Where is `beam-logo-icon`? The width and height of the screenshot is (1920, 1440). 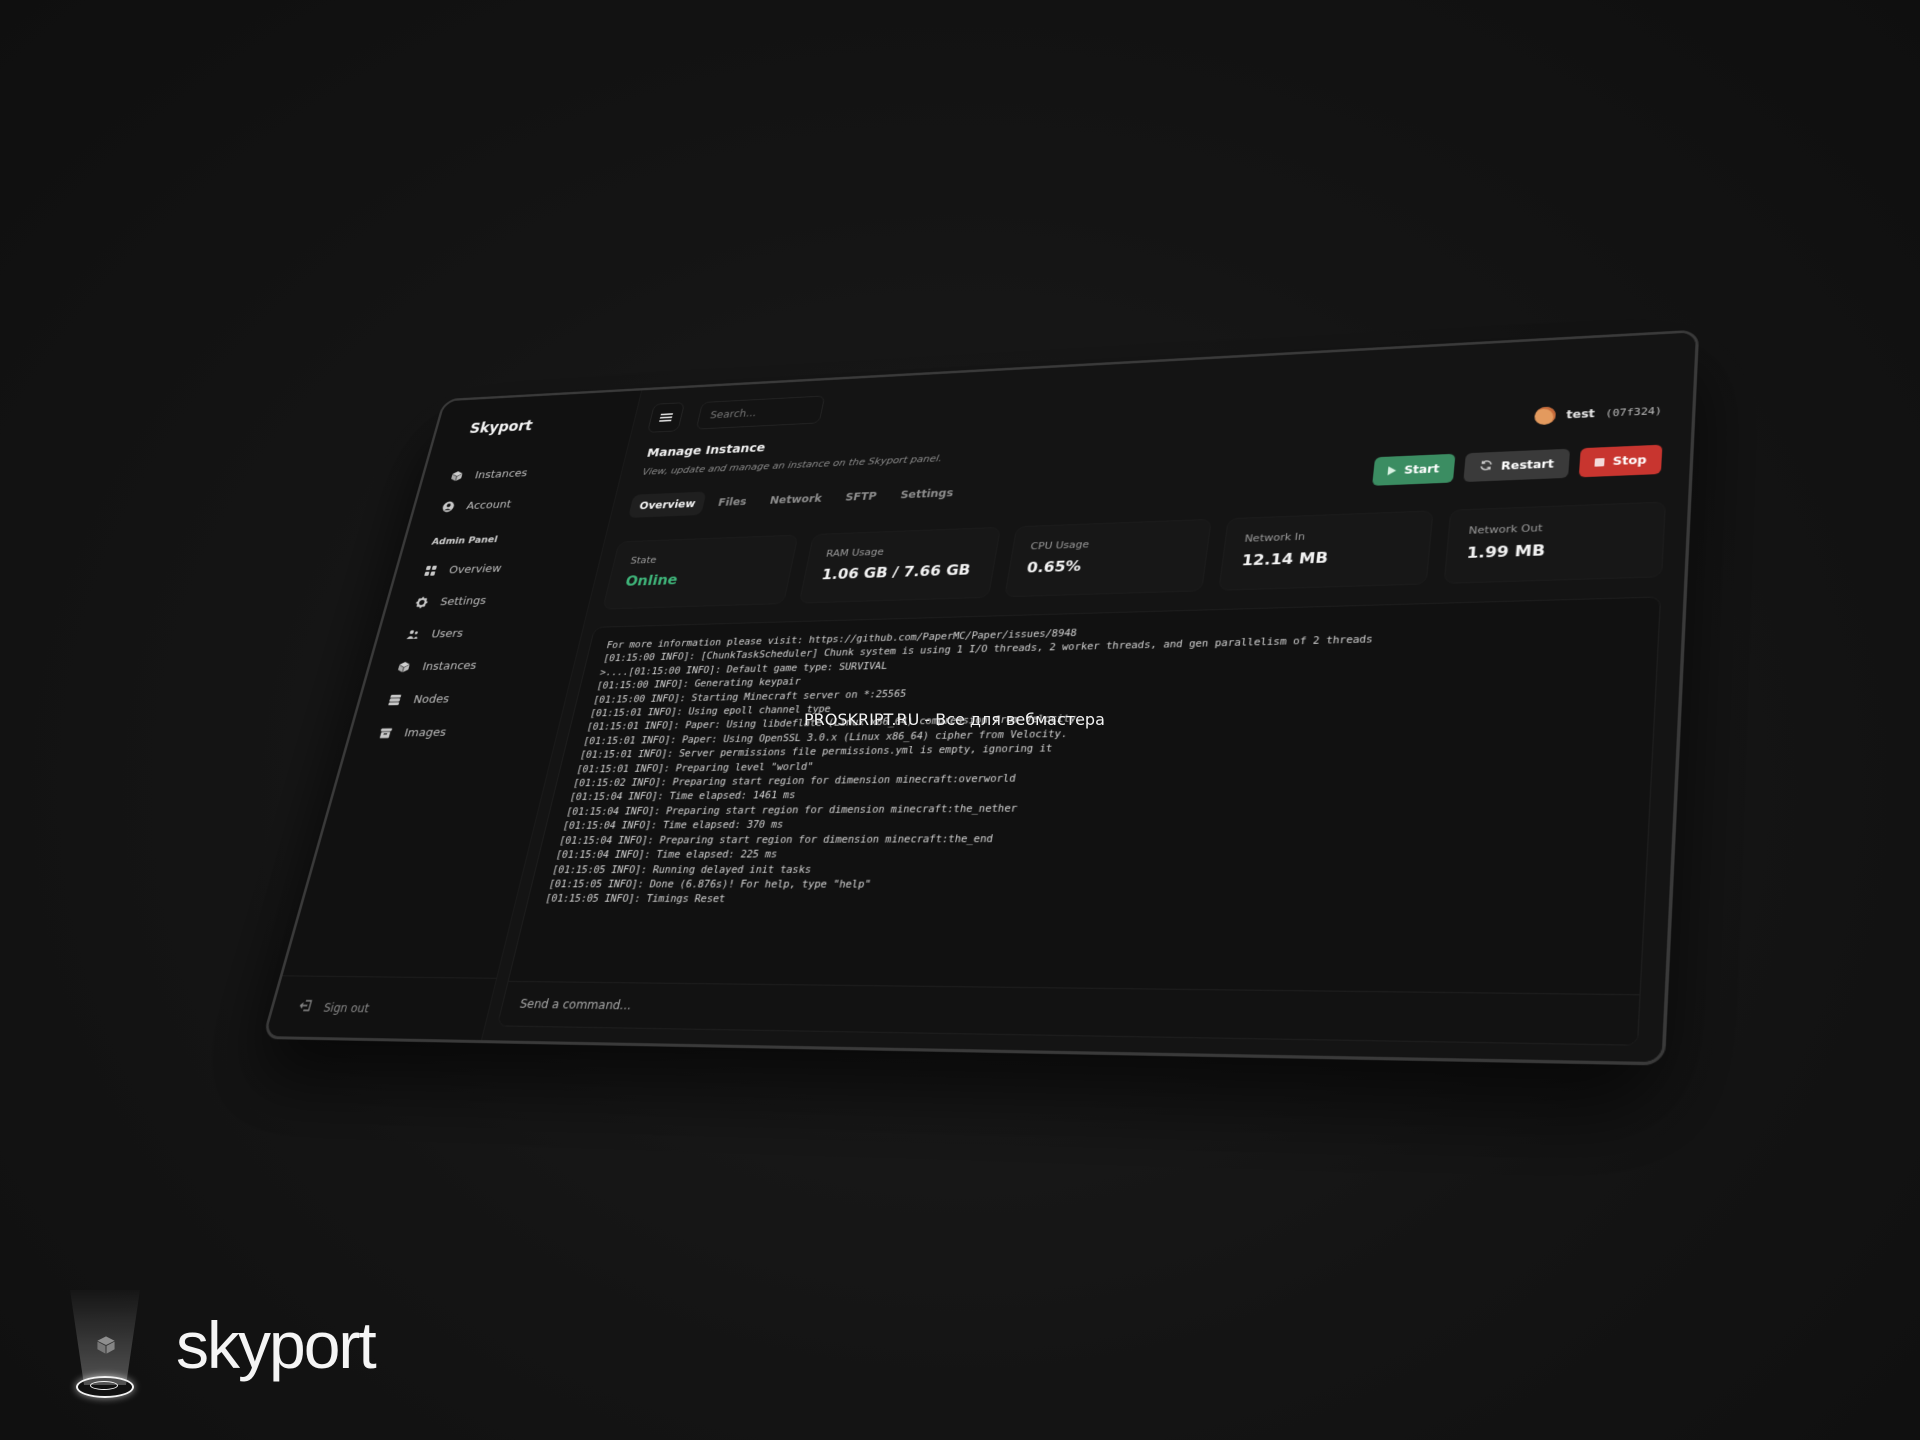
beam-logo-icon is located at coordinates (105, 1345).